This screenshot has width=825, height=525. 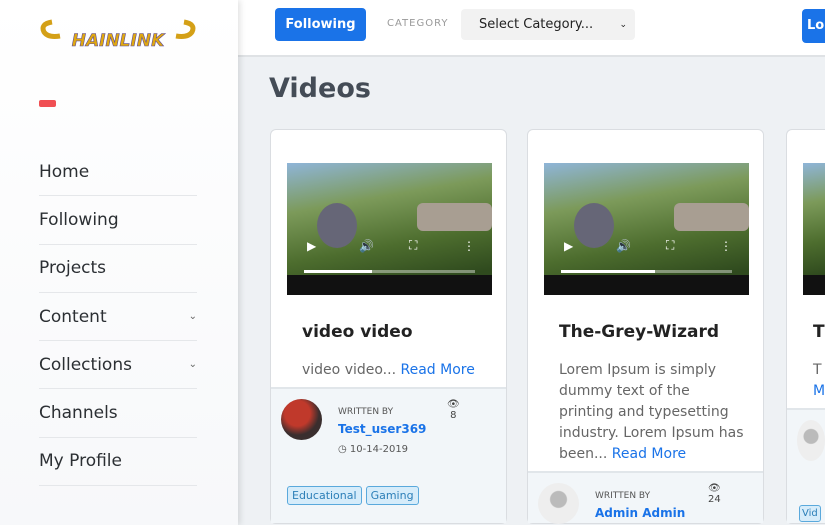 I want to click on card-excerpt: video video... Read More, so click(x=394, y=370).